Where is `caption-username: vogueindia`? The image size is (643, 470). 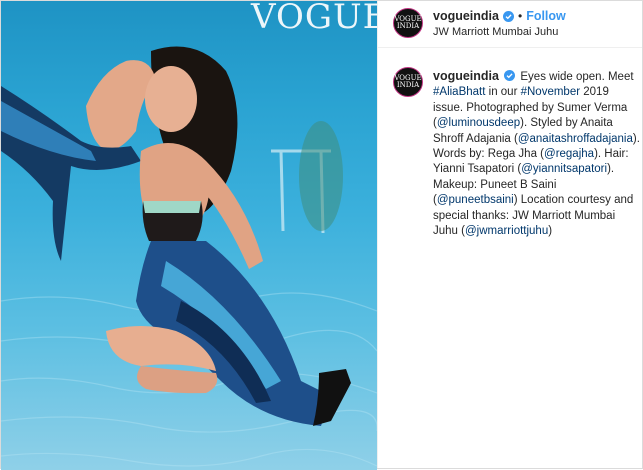 caption-username: vogueindia is located at coordinates (466, 76).